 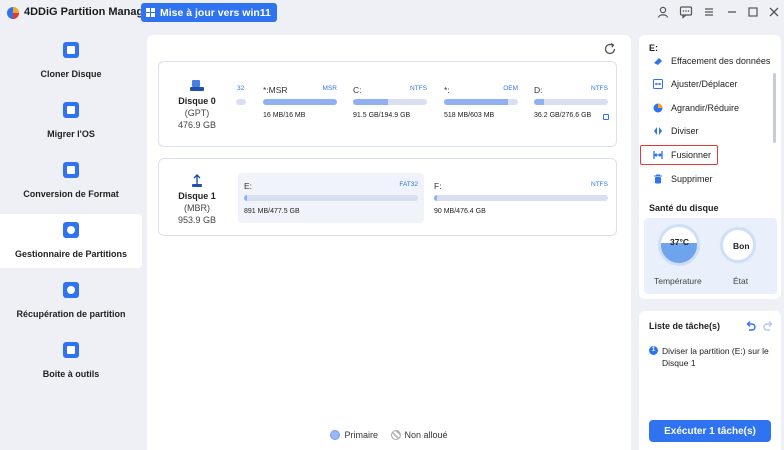 What do you see at coordinates (197, 220) in the screenshot?
I see `disk-size: 953.9 GB` at bounding box center [197, 220].